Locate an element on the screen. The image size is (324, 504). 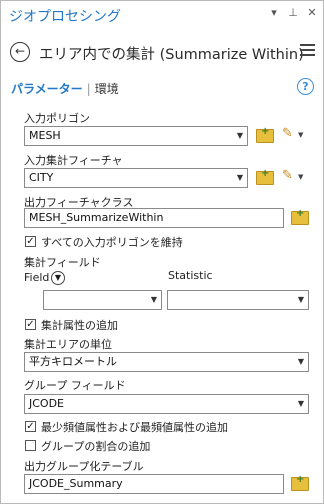
group-field-label: グループ フィールド is located at coordinates (75, 385).